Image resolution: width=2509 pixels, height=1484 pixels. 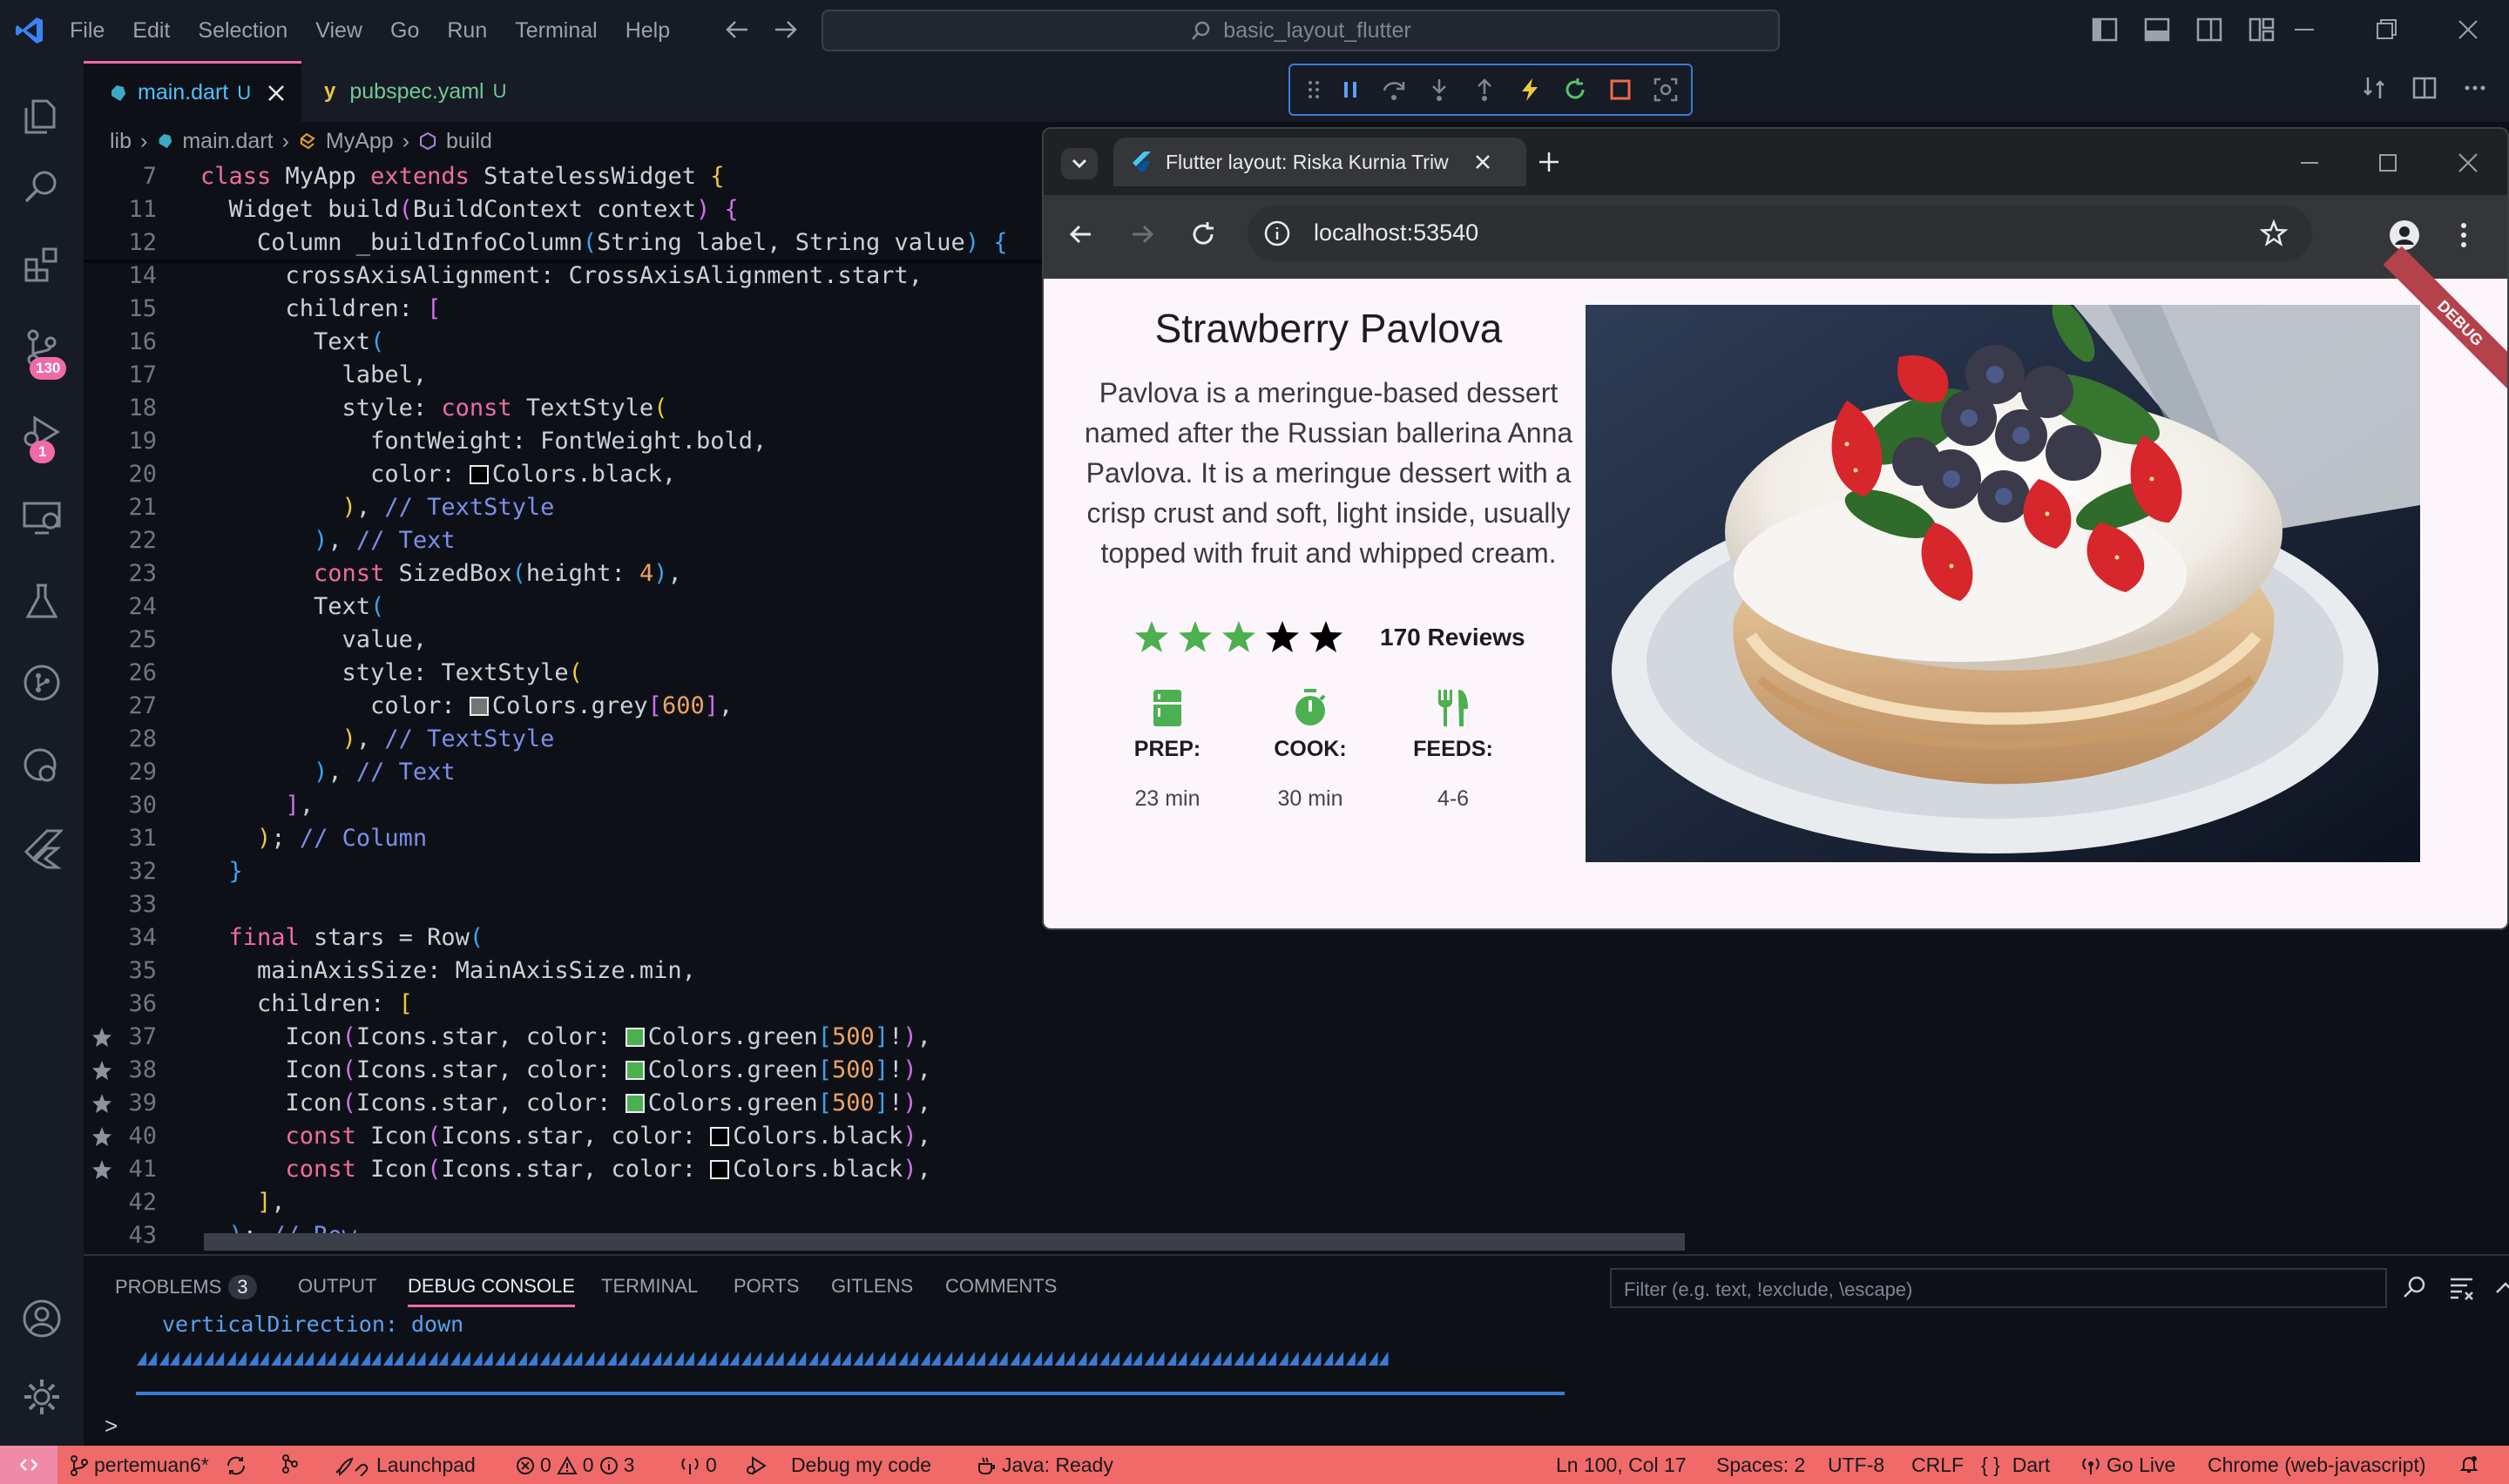 I want to click on hot-restart-icon, so click(x=1575, y=90).